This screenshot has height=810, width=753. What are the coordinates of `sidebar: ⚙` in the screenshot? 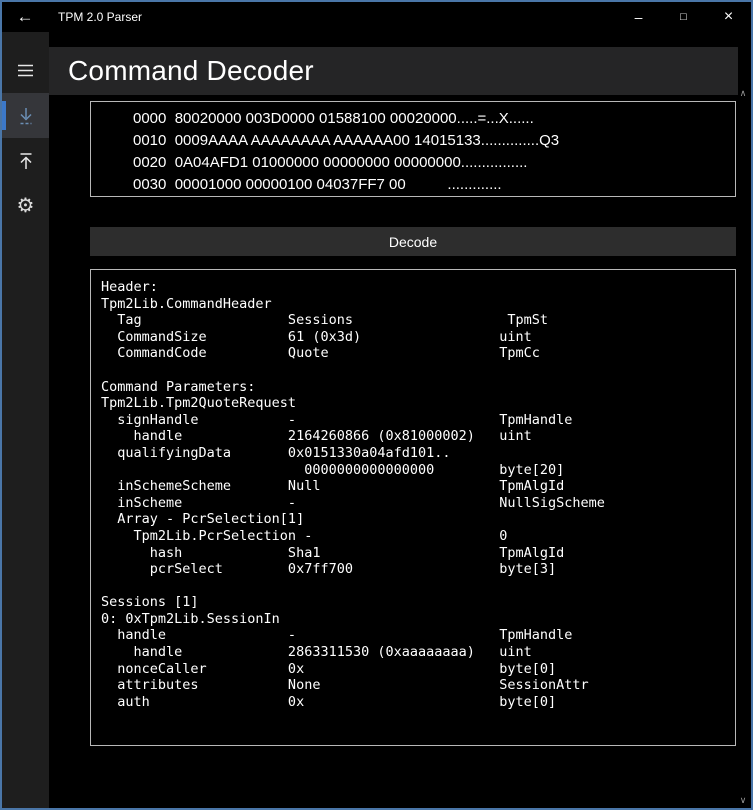 It's located at (25, 420).